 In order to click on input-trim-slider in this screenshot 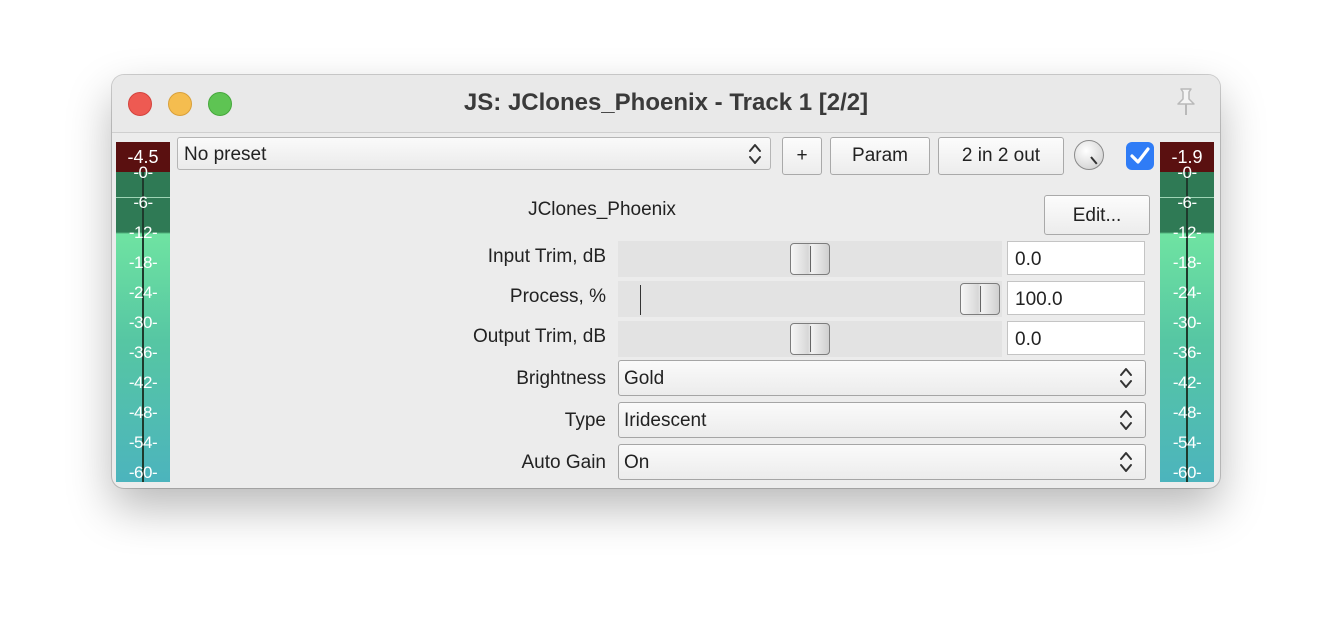, I will do `click(810, 259)`.